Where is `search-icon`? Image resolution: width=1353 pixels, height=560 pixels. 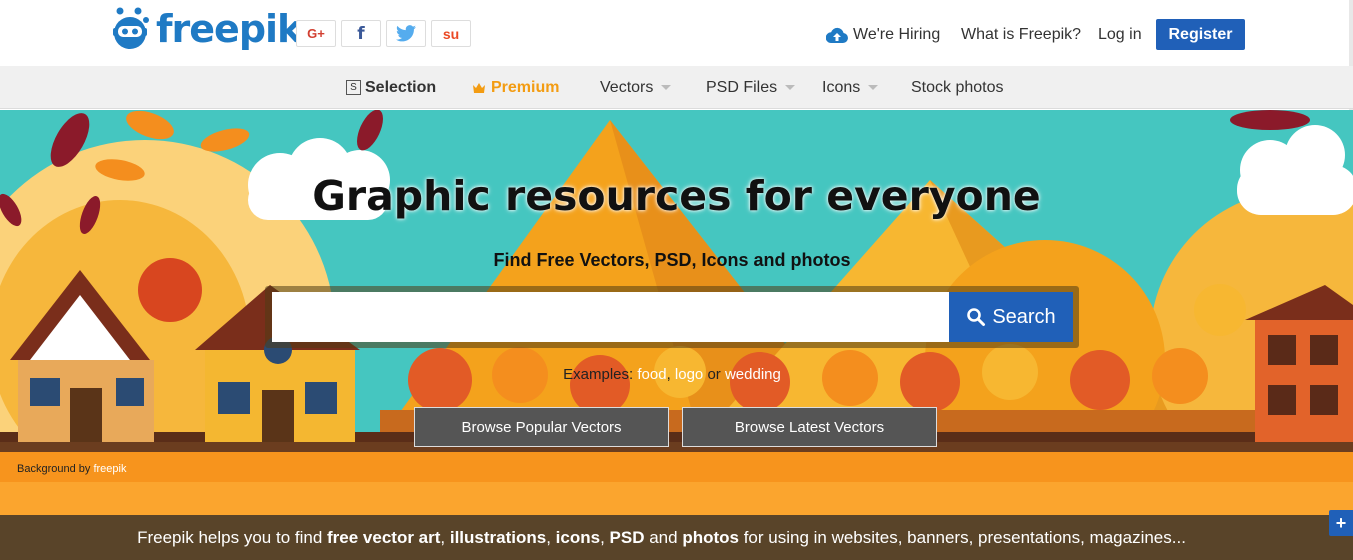 search-icon is located at coordinates (976, 317).